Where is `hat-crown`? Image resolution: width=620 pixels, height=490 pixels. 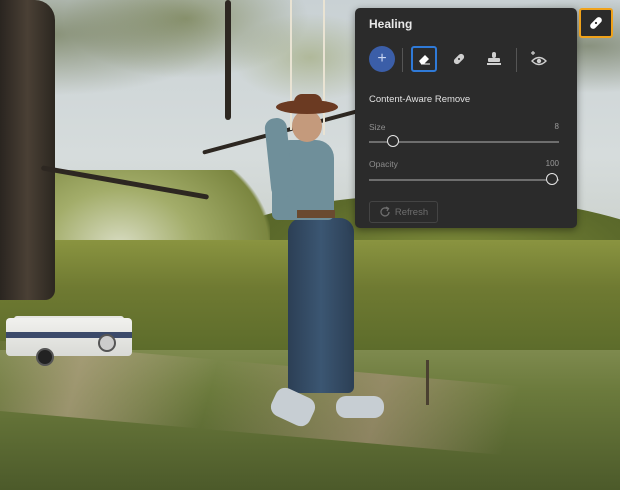
hat-crown is located at coordinates (308, 101).